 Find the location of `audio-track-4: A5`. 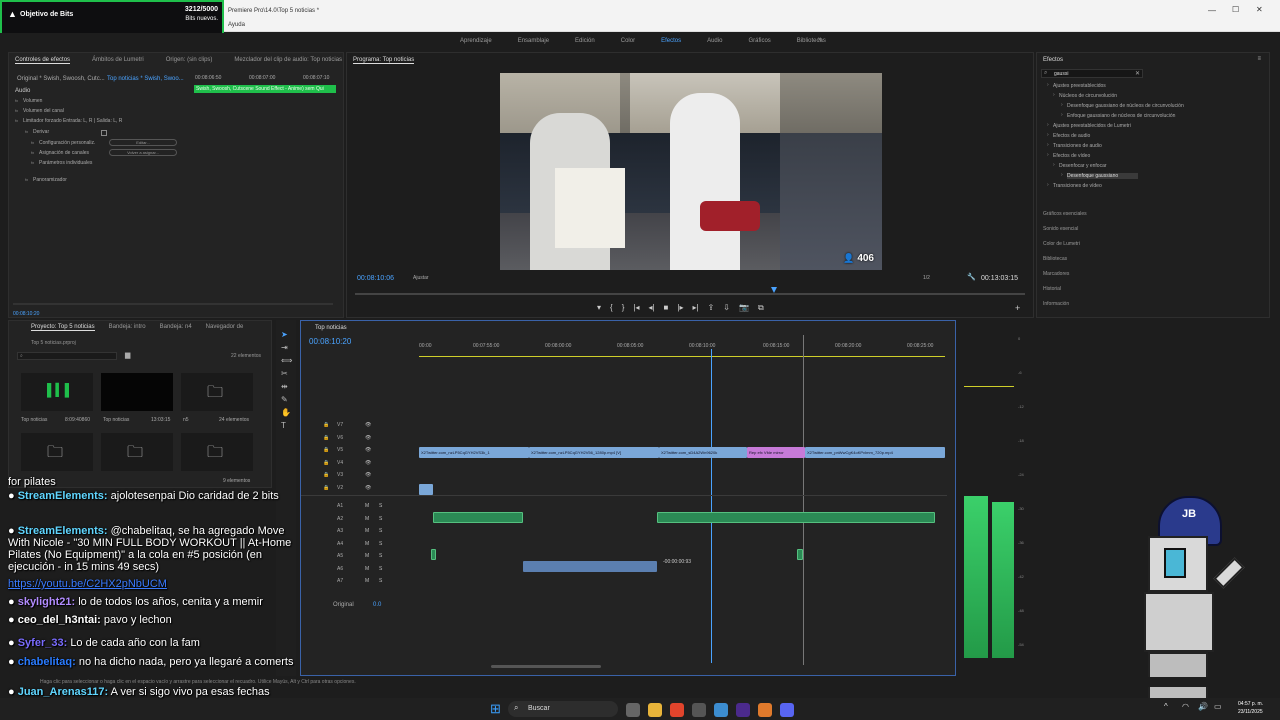

audio-track-4: A5 is located at coordinates (340, 556).